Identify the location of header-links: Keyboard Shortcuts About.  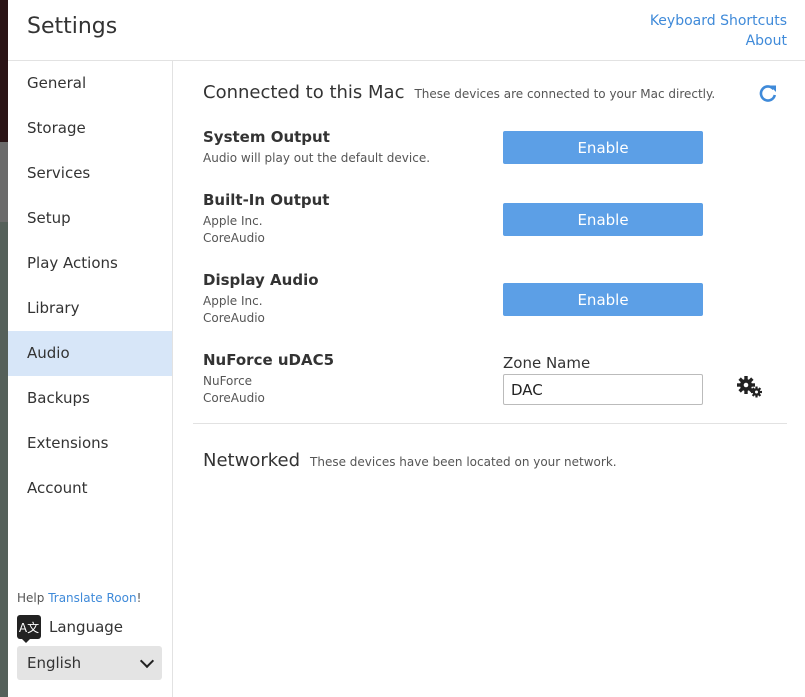
(718, 31).